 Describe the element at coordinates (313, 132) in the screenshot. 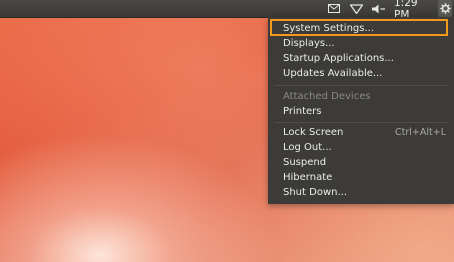

I see `menu-item-label: Lock Screen` at that location.